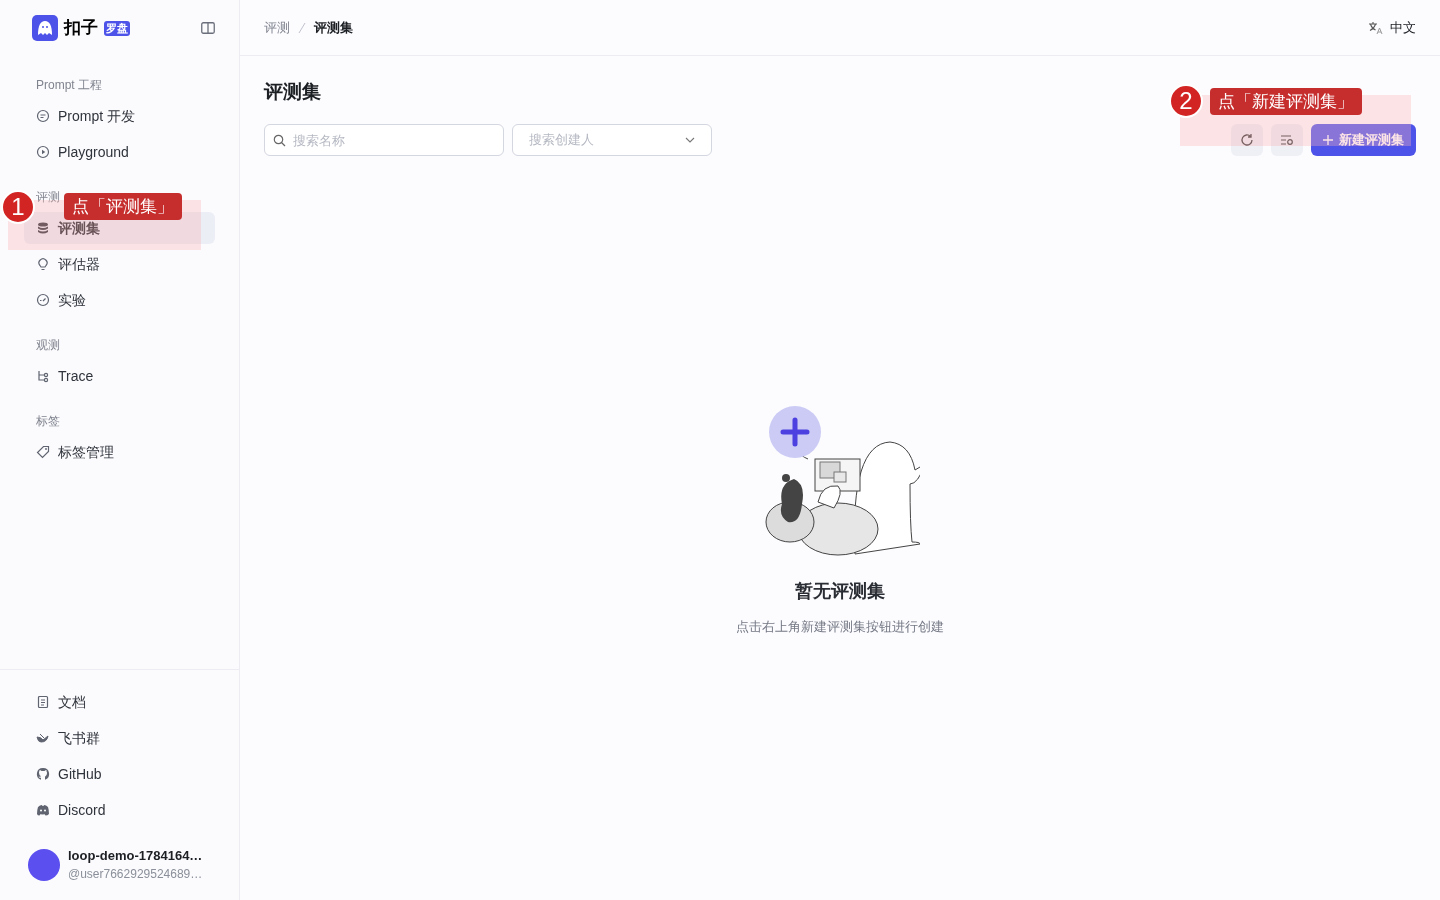  I want to click on empty-state-title: 暂无评测集, so click(840, 591).